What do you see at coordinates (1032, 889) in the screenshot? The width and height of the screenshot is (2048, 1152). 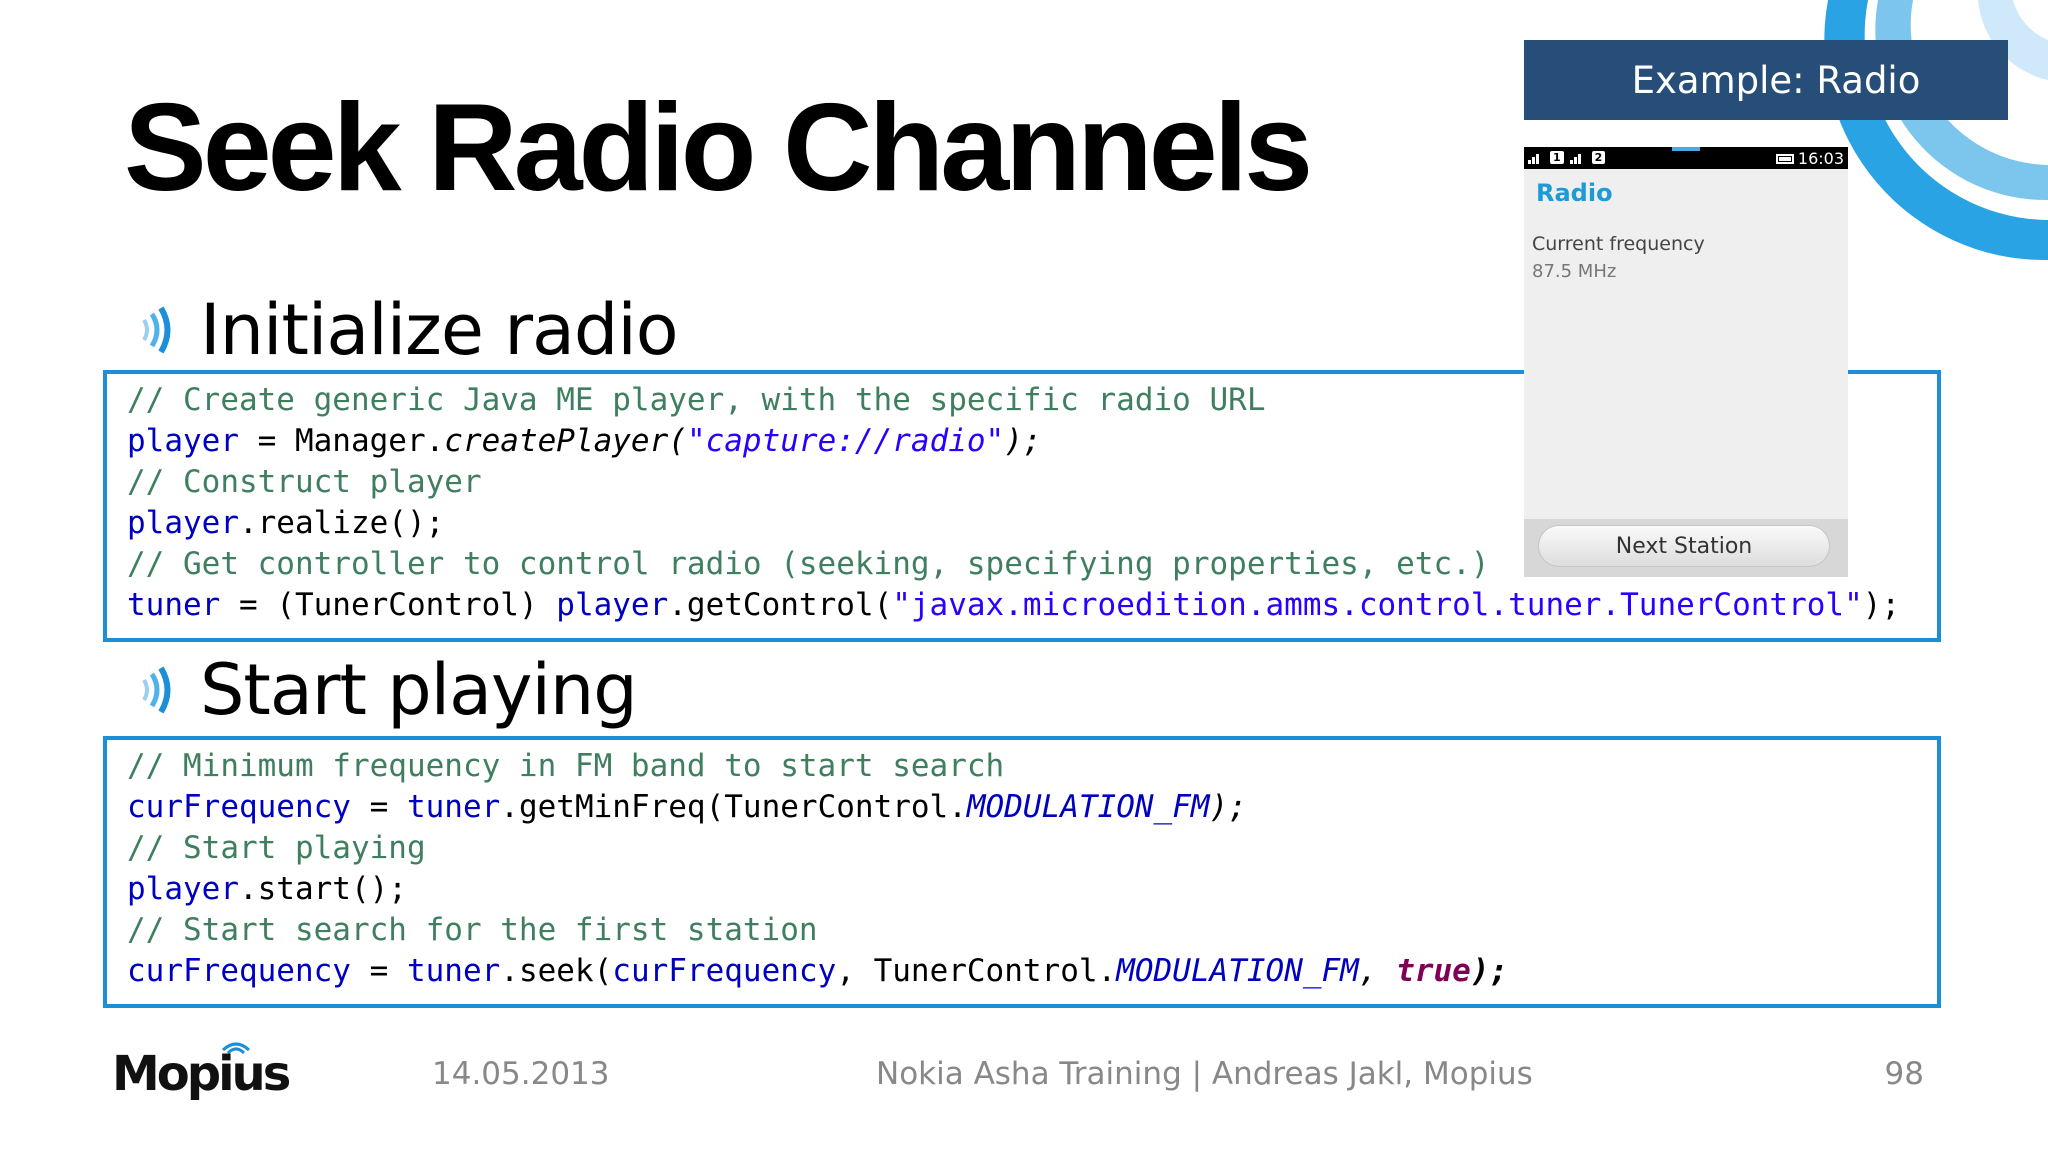 I see `code-line: player.start();` at bounding box center [1032, 889].